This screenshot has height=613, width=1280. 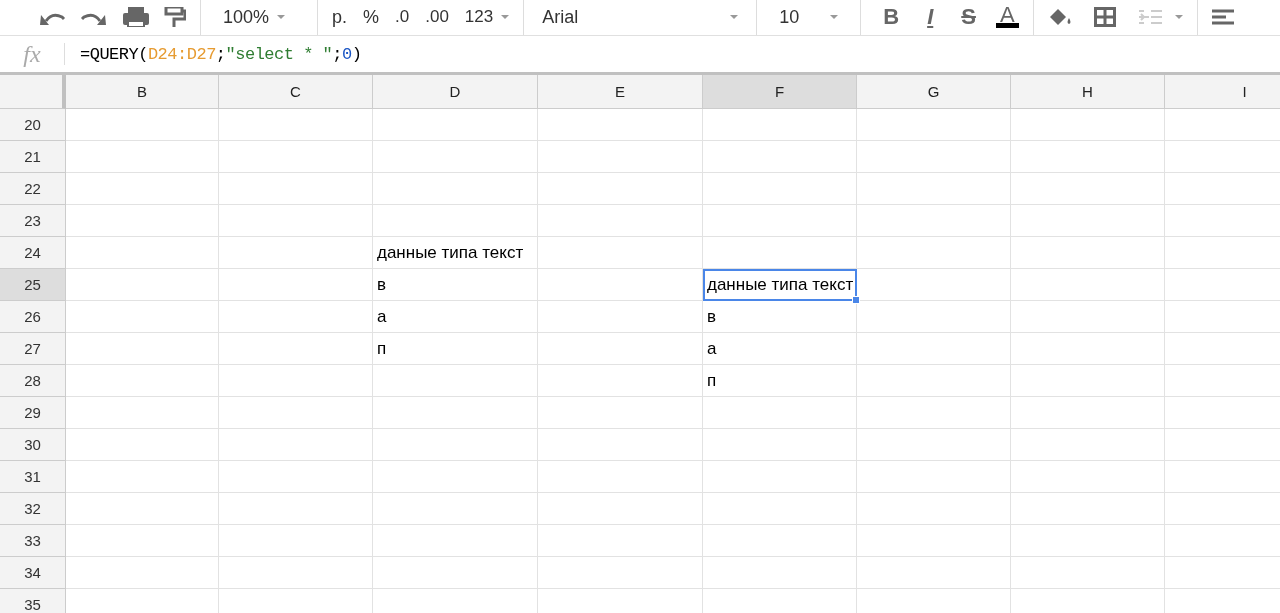 What do you see at coordinates (856, 300) in the screenshot?
I see `fill-handle` at bounding box center [856, 300].